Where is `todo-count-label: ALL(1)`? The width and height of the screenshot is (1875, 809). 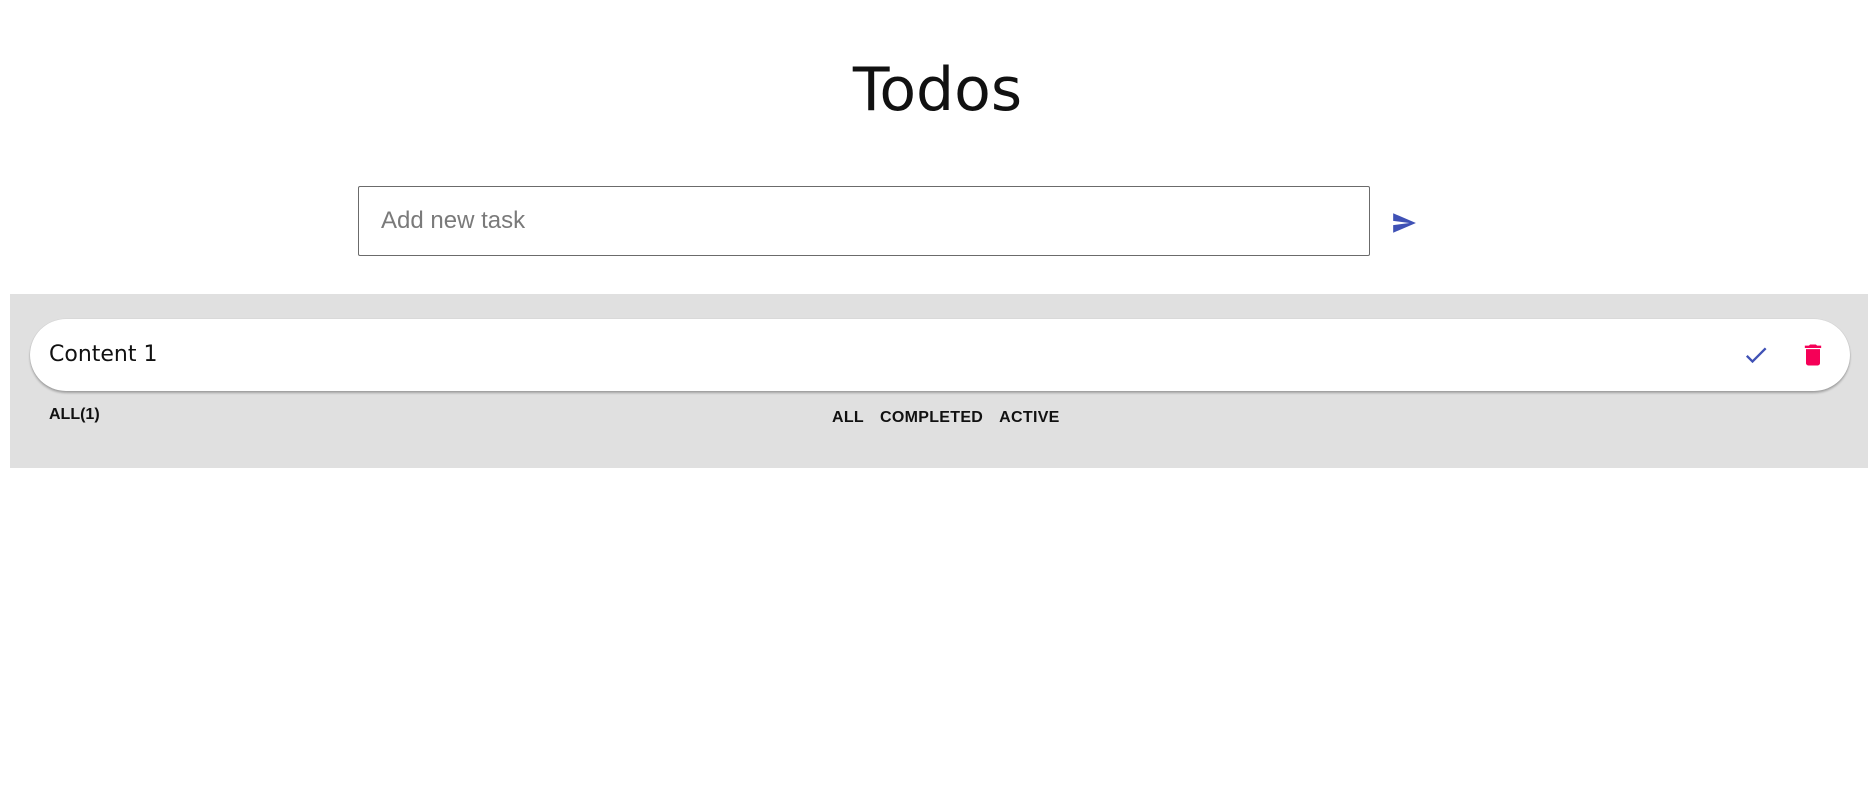
todo-count-label: ALL(1) is located at coordinates (74, 414).